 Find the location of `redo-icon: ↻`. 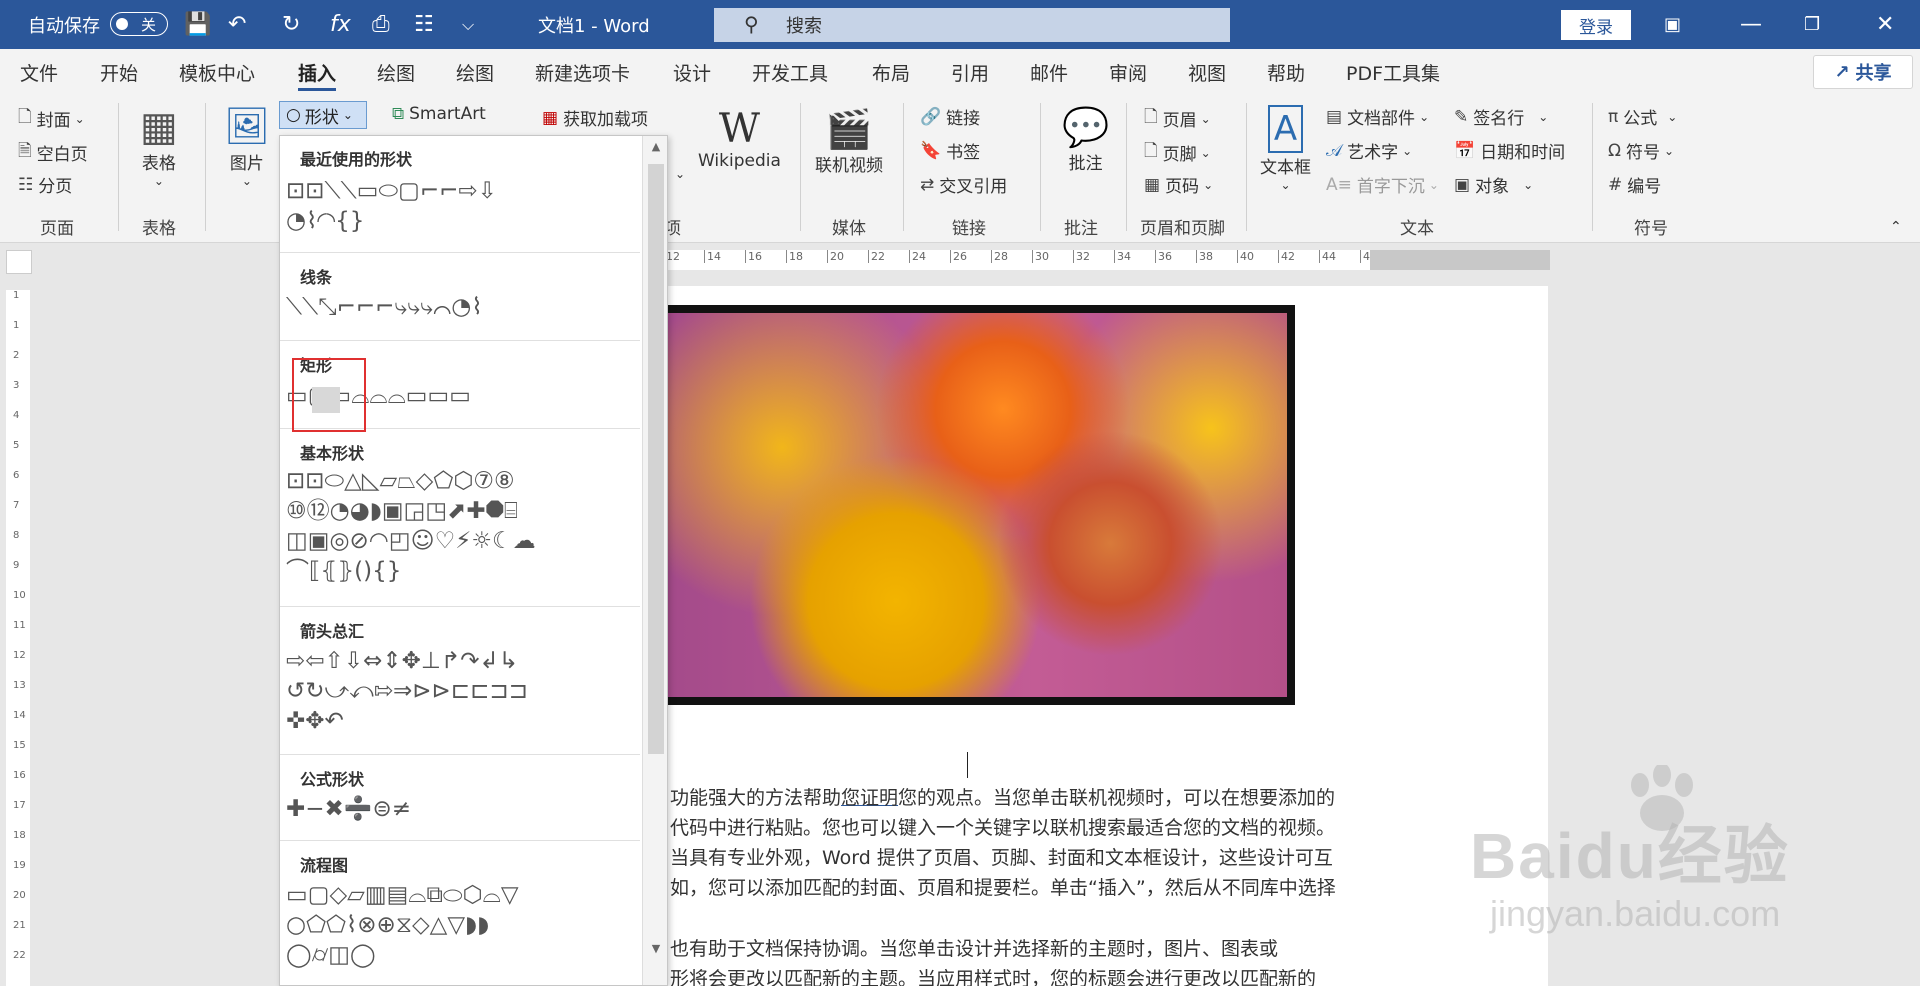

redo-icon: ↻ is located at coordinates (291, 24).